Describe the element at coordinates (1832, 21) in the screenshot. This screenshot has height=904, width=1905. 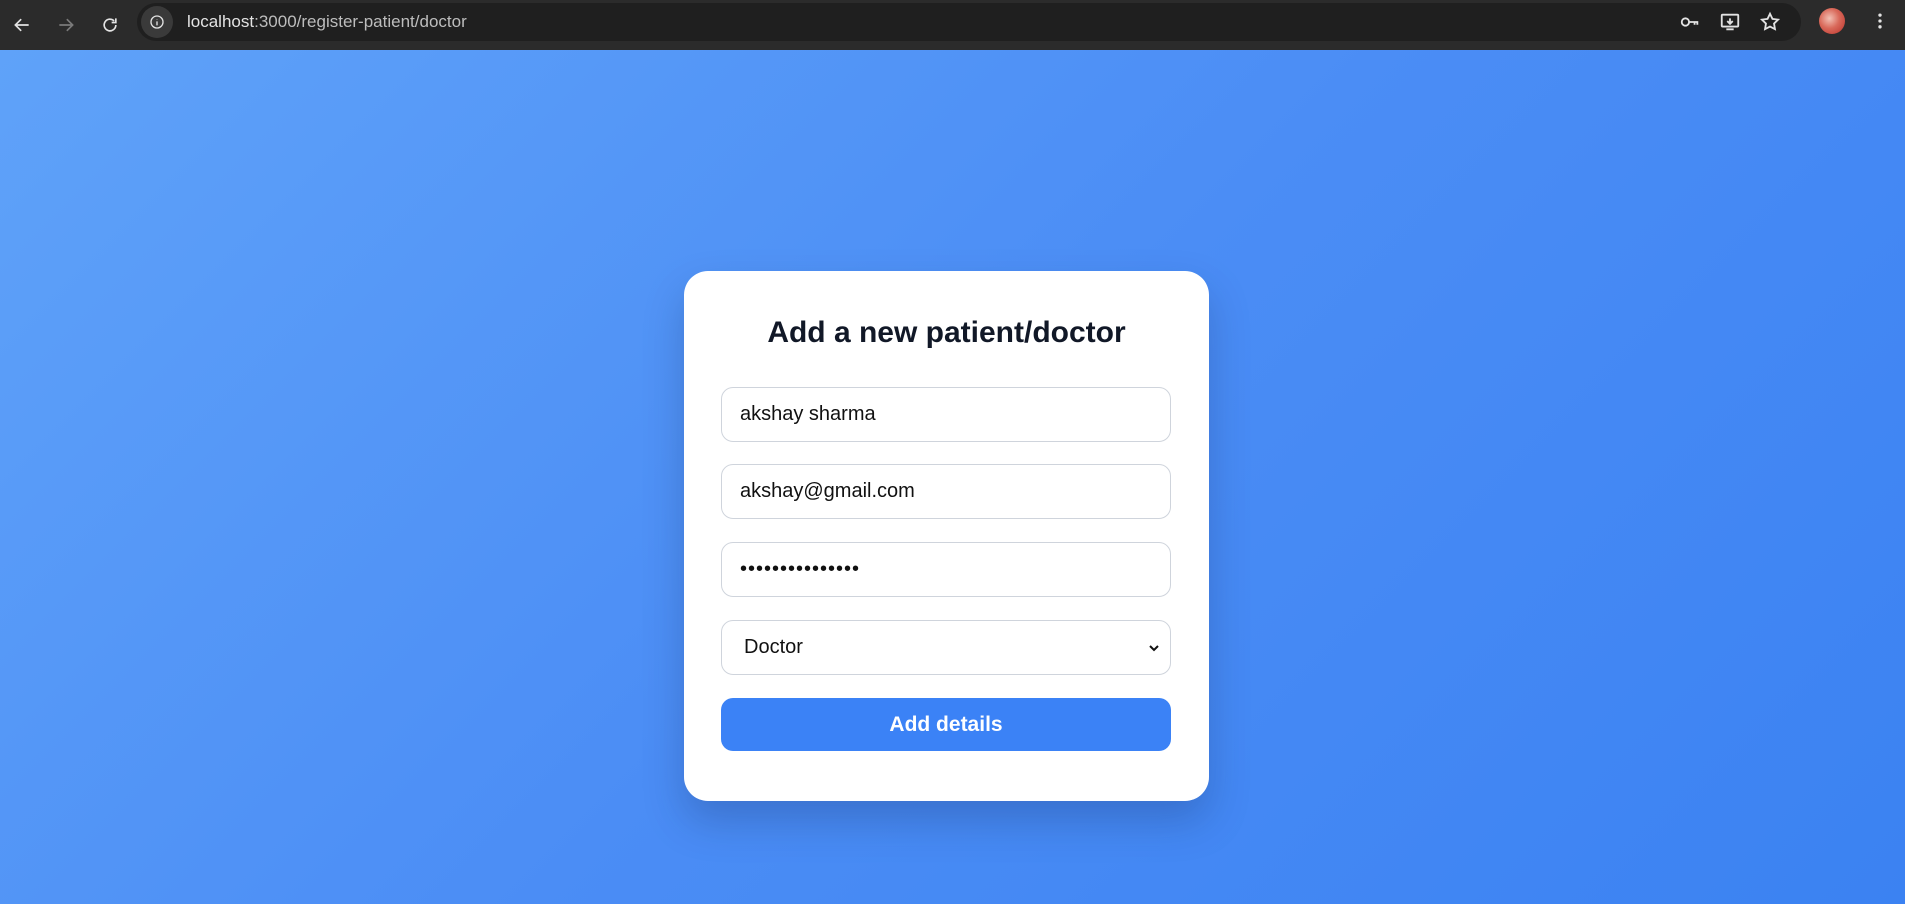
I see `profile-avatar` at that location.